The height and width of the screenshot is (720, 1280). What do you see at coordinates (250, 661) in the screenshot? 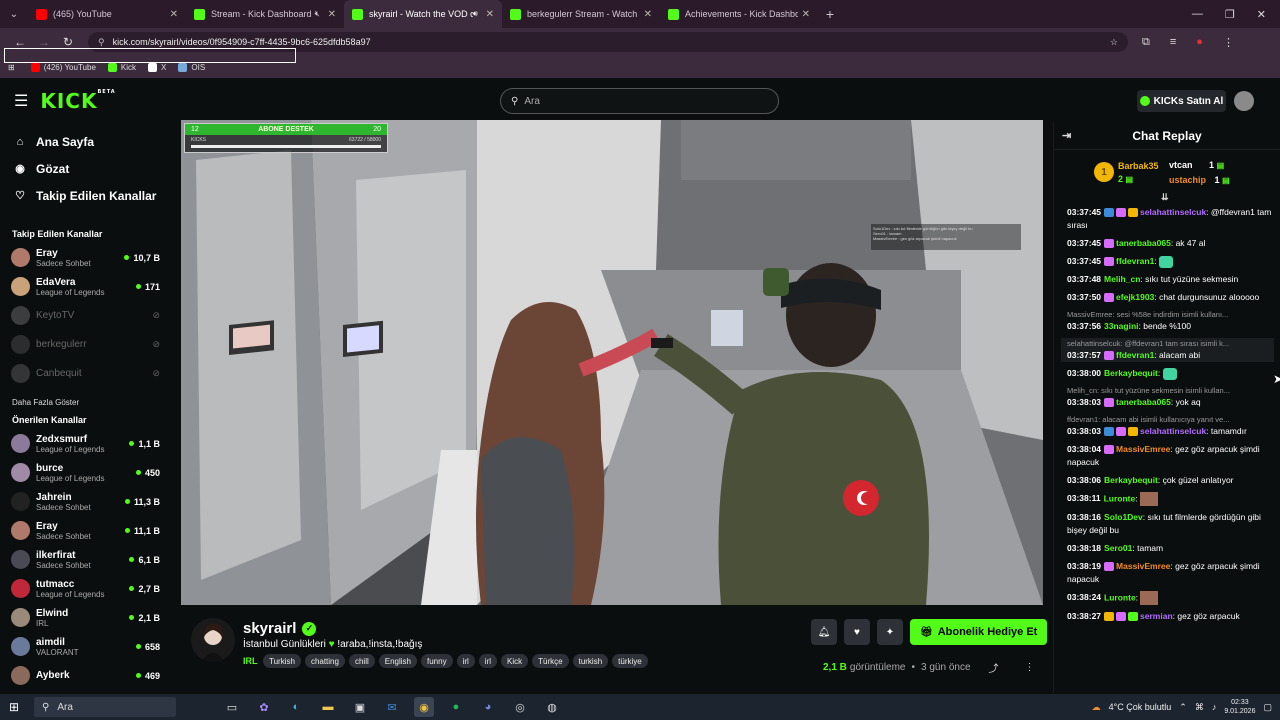
I see `category-link: IRL` at bounding box center [250, 661].